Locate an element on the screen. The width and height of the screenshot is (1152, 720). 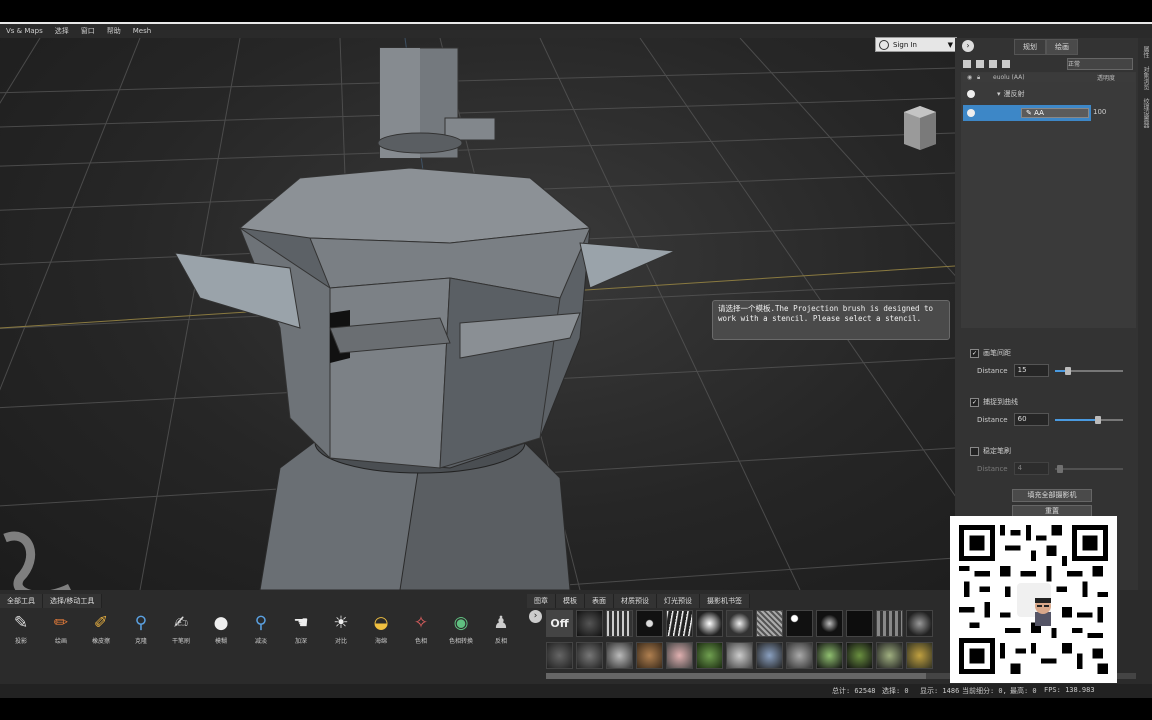
tool-eraser: ✐ 橡皮擦 is located at coordinates (101, 632).